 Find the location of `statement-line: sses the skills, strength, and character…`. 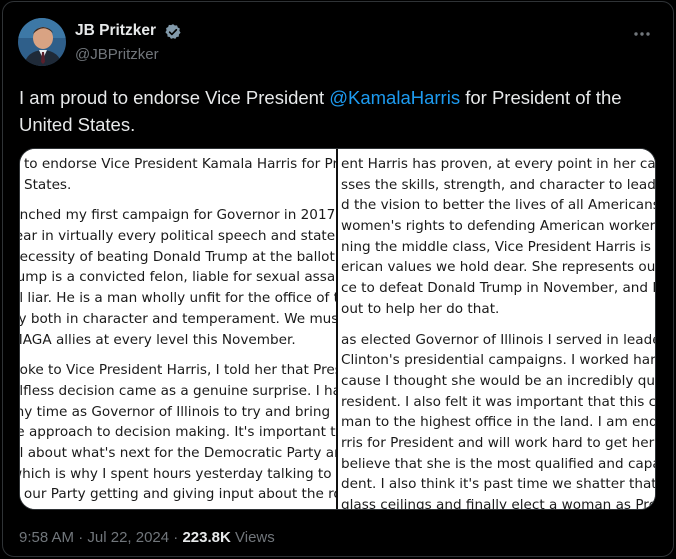

statement-line: sses the skills, strength, and character… is located at coordinates (498, 184).